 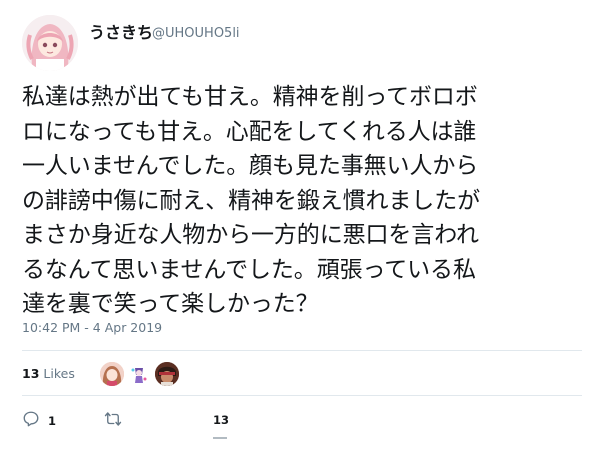 What do you see at coordinates (249, 269) in the screenshot?
I see `tweet-text-line: るなんて思いませんでした。頑張っている私` at bounding box center [249, 269].